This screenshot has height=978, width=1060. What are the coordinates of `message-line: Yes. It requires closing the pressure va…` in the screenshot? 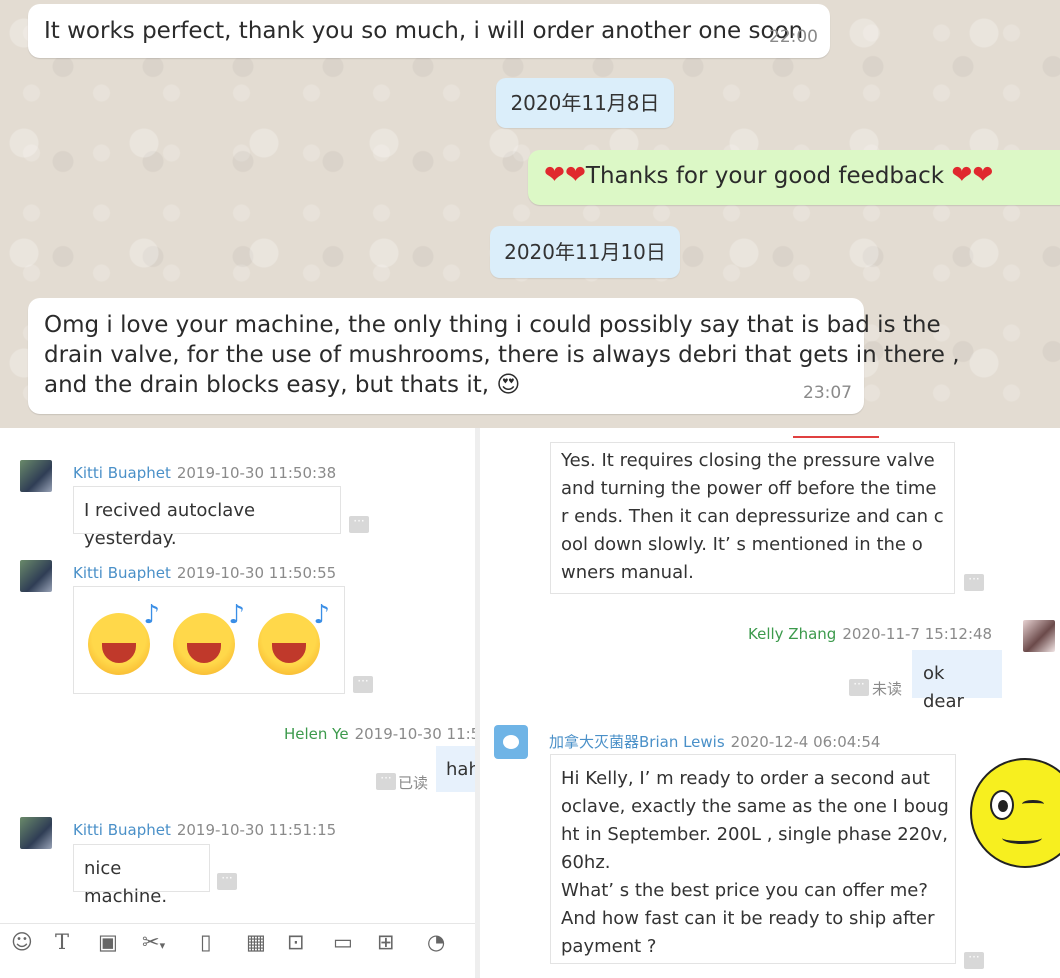 It's located at (748, 460).